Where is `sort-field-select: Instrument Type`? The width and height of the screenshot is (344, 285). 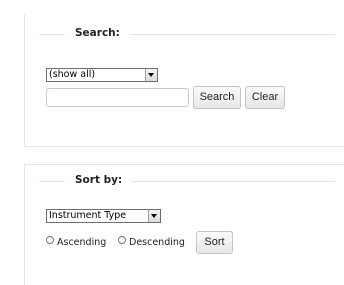 sort-field-select: Instrument Type is located at coordinates (103, 216).